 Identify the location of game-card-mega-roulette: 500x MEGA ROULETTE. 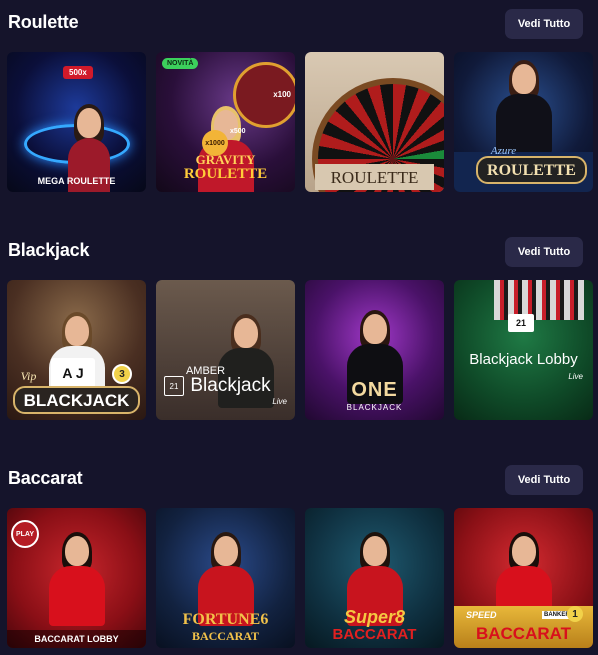
(76, 122).